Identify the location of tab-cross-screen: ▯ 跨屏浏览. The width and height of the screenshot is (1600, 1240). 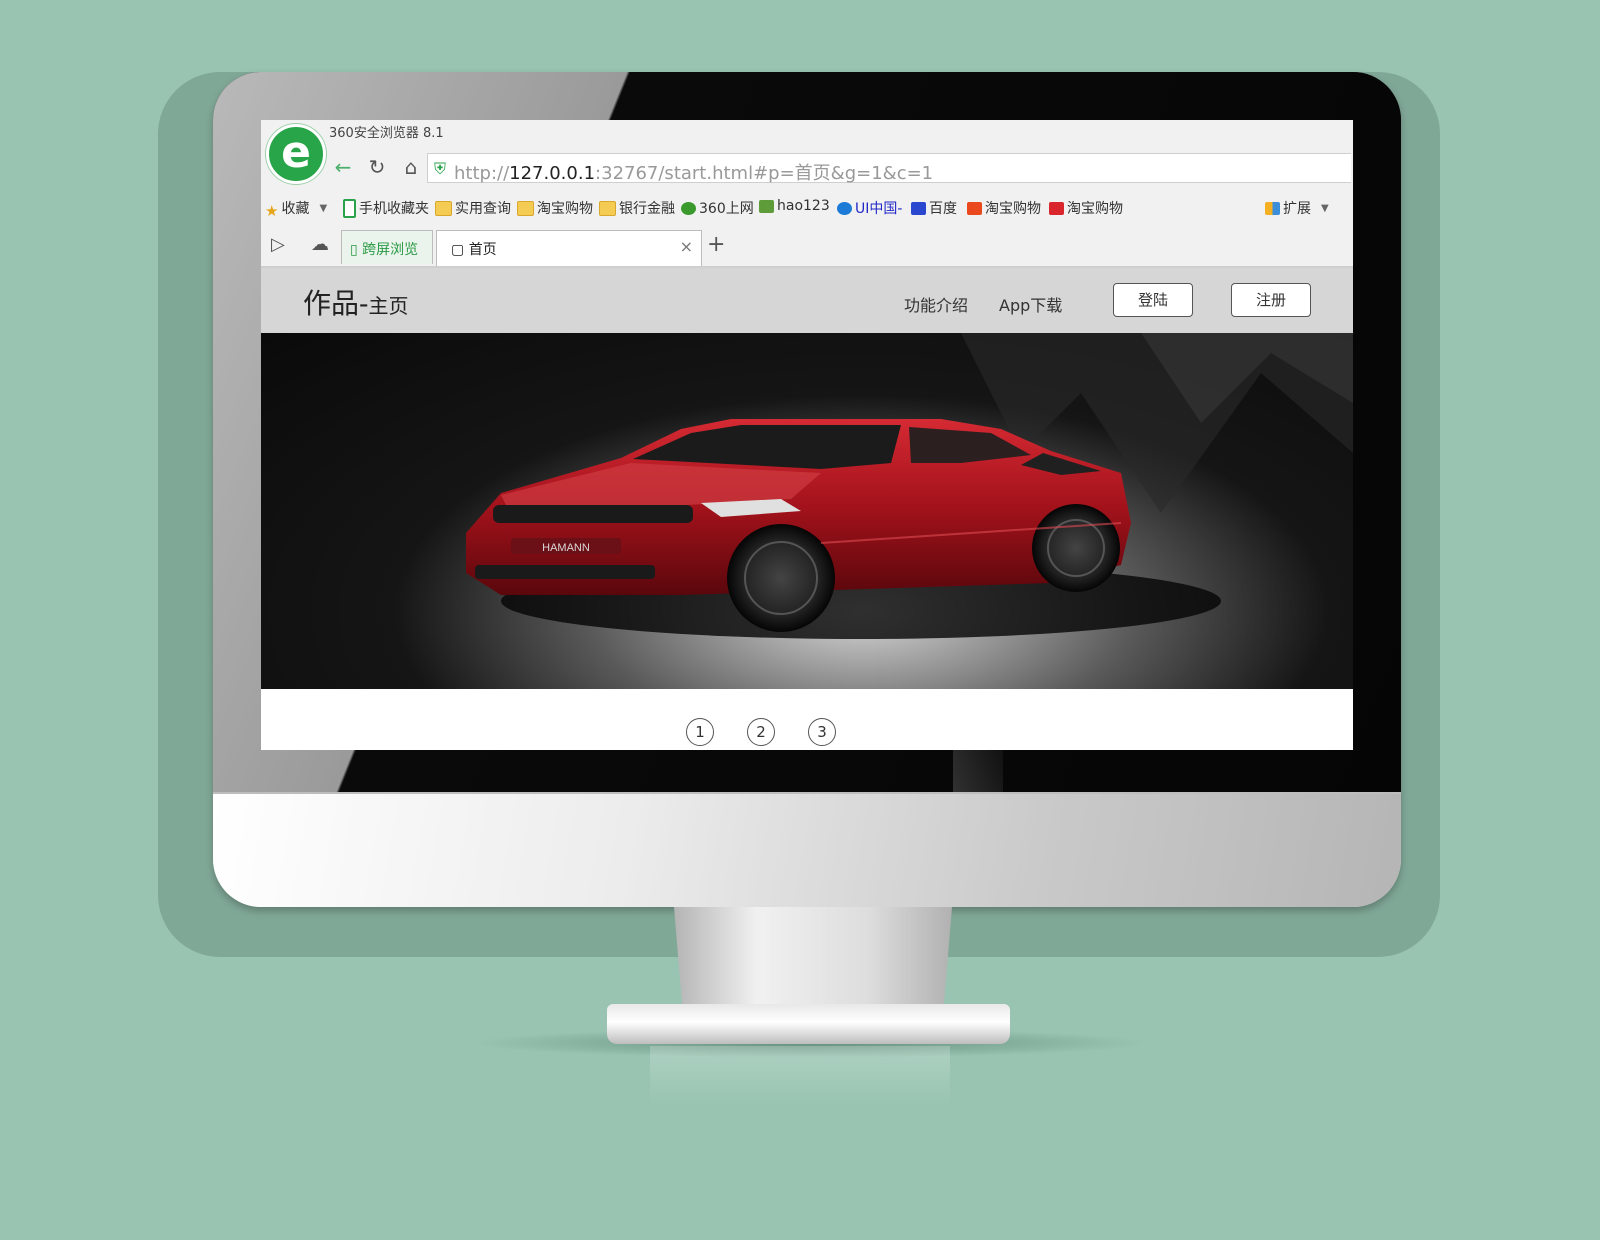
(387, 247).